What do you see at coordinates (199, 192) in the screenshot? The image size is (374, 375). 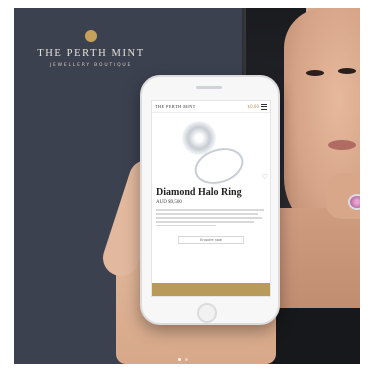 I see `product-title: Diamond Halo Ring` at bounding box center [199, 192].